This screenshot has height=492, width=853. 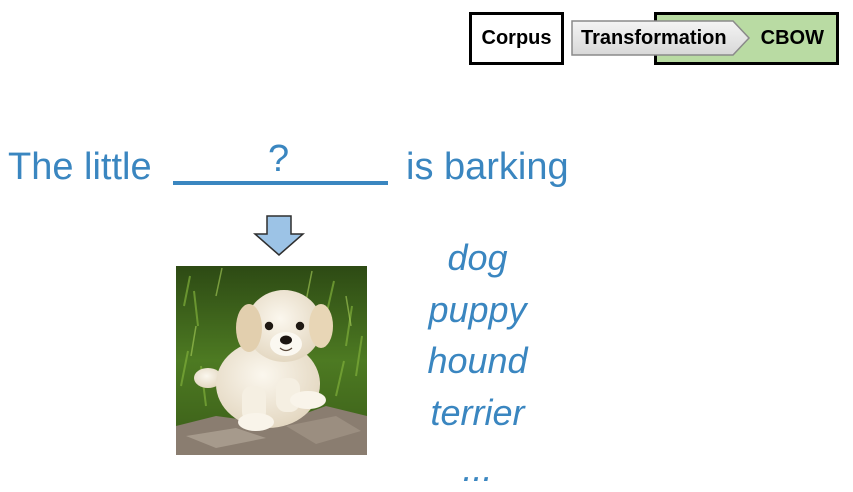 What do you see at coordinates (477, 360) in the screenshot?
I see `candidate-word-hound: hound` at bounding box center [477, 360].